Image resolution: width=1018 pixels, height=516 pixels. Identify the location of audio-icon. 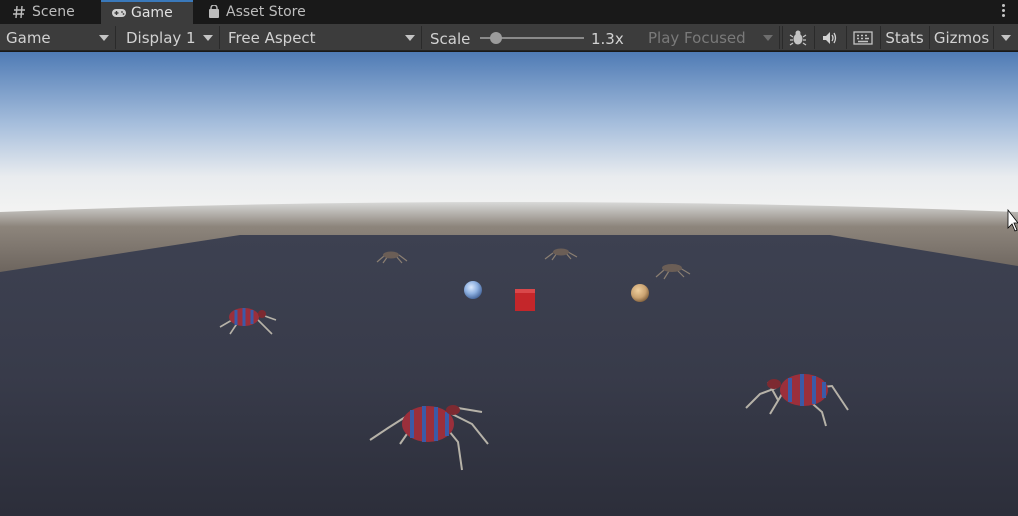
(829, 37).